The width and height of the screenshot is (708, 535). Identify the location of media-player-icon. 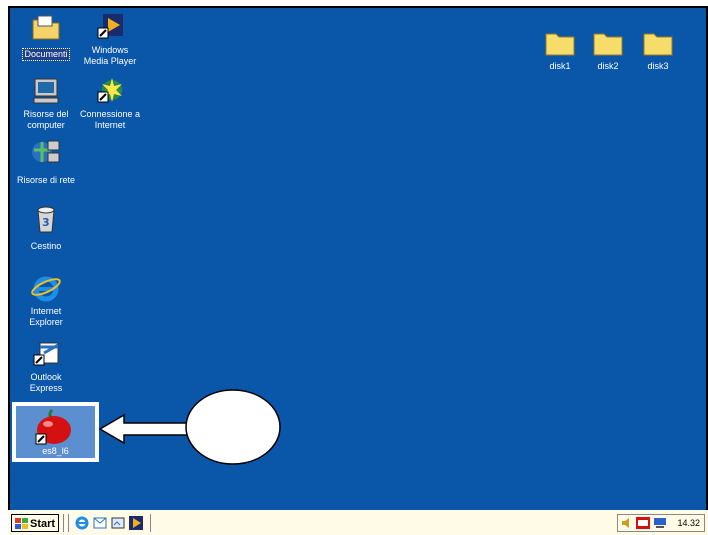
(110, 28).